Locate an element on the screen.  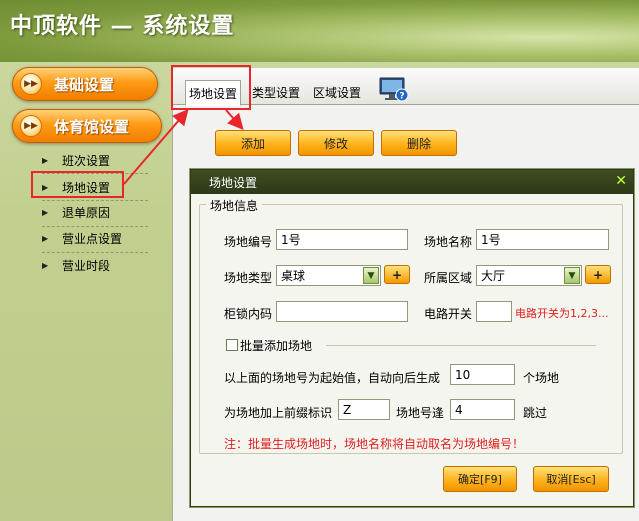
cancel-button: 取消[Esc] is located at coordinates (571, 479).